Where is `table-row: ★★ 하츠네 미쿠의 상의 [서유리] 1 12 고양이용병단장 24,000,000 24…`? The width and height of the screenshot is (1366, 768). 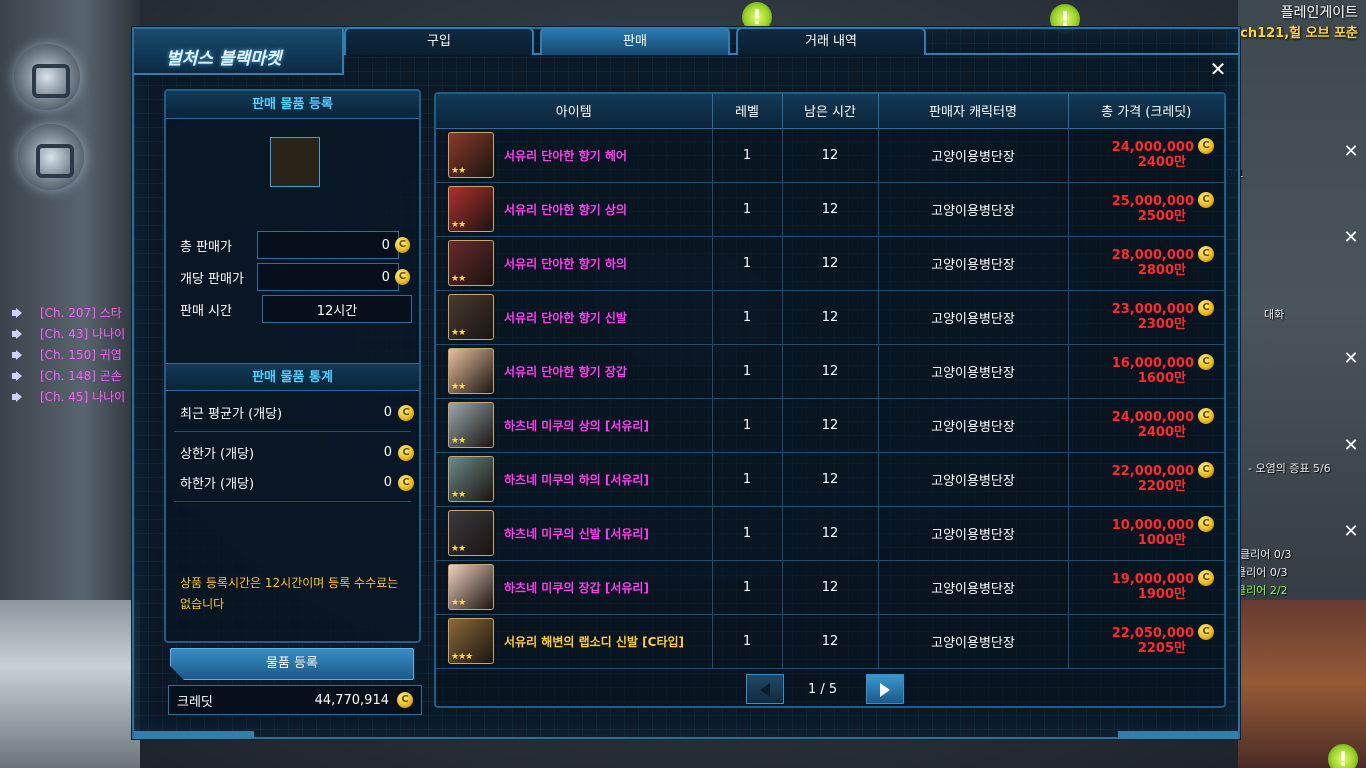 table-row: ★★ 하츠네 미쿠의 상의 [서유리] 1 12 고양이용병단장 24,000,000 24… is located at coordinates (830, 425).